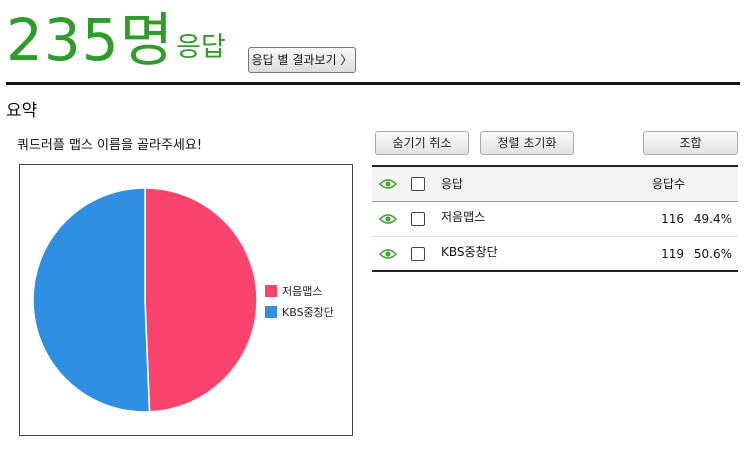 The image size is (750, 450). I want to click on select-all-checkbox, so click(418, 184).